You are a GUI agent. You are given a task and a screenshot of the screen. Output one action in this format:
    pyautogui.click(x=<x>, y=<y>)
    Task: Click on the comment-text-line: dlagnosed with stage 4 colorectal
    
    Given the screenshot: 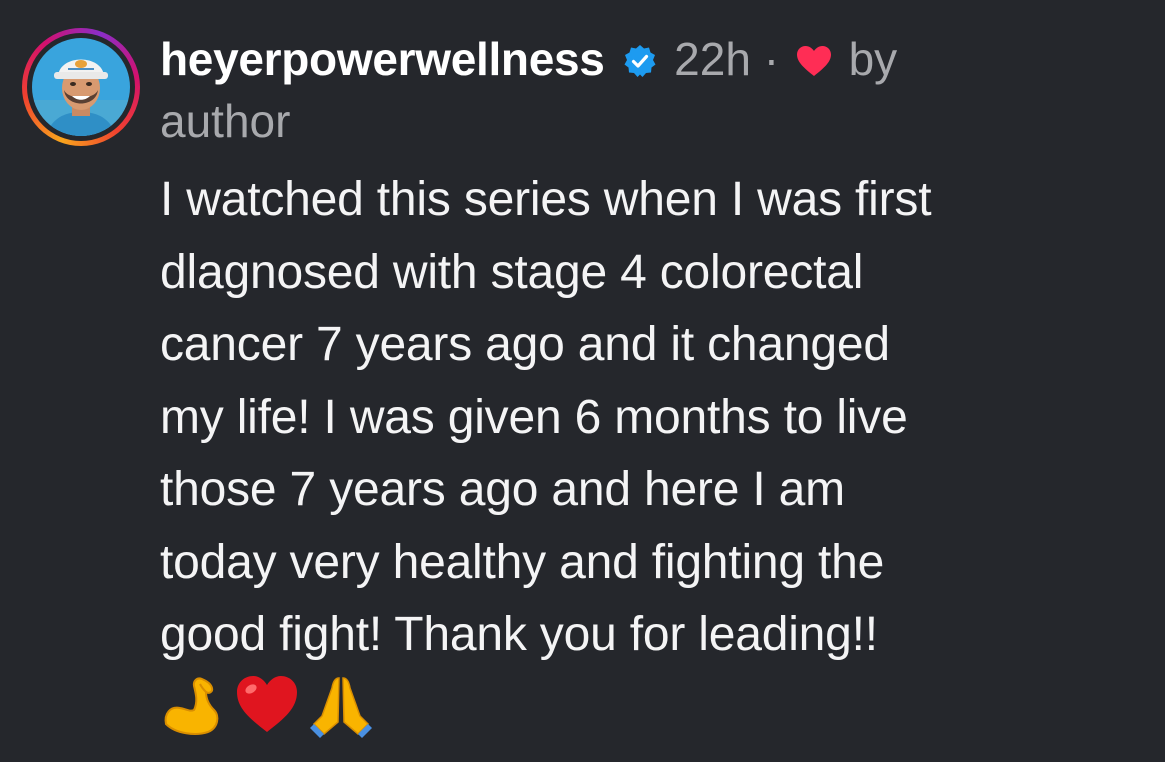 What is the action you would take?
    pyautogui.click(x=512, y=272)
    